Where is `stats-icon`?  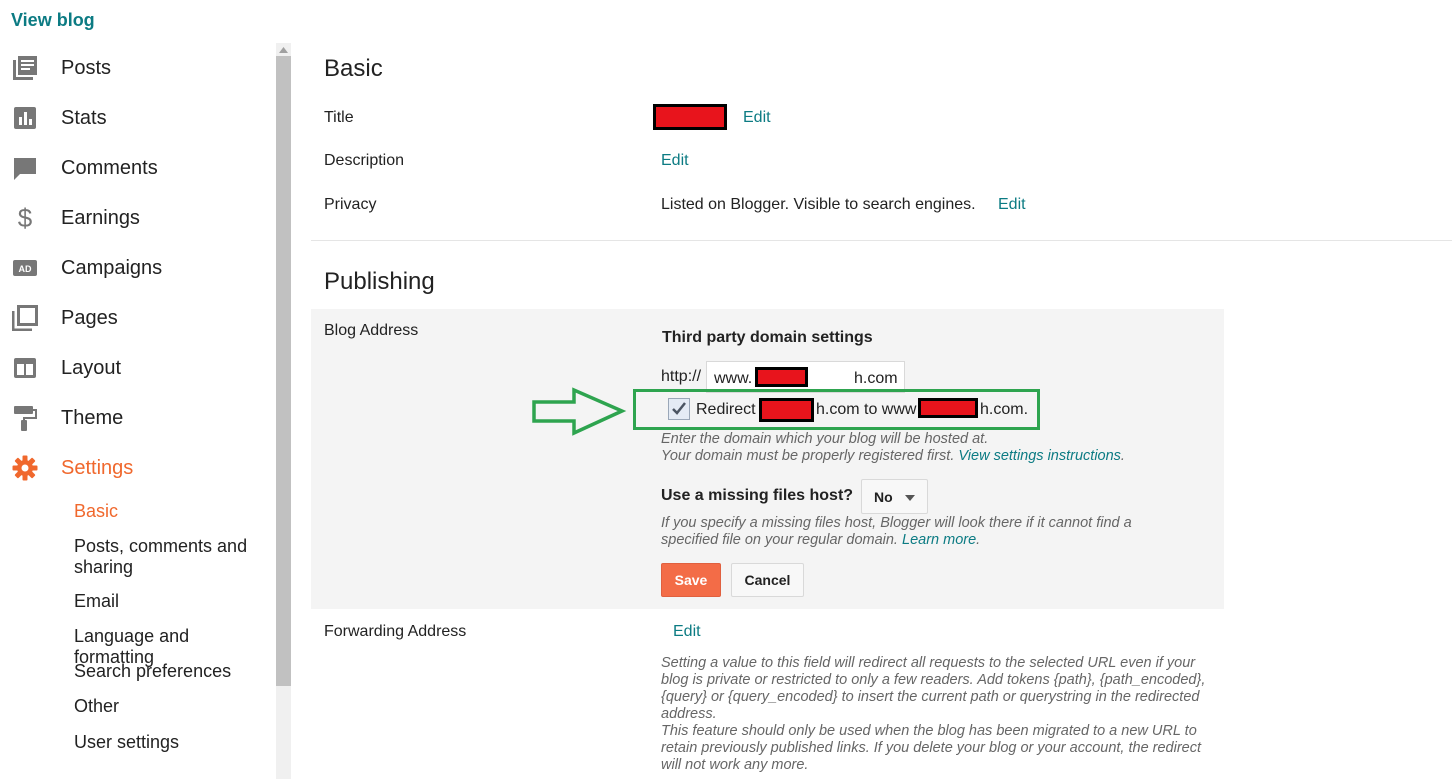 stats-icon is located at coordinates (25, 118).